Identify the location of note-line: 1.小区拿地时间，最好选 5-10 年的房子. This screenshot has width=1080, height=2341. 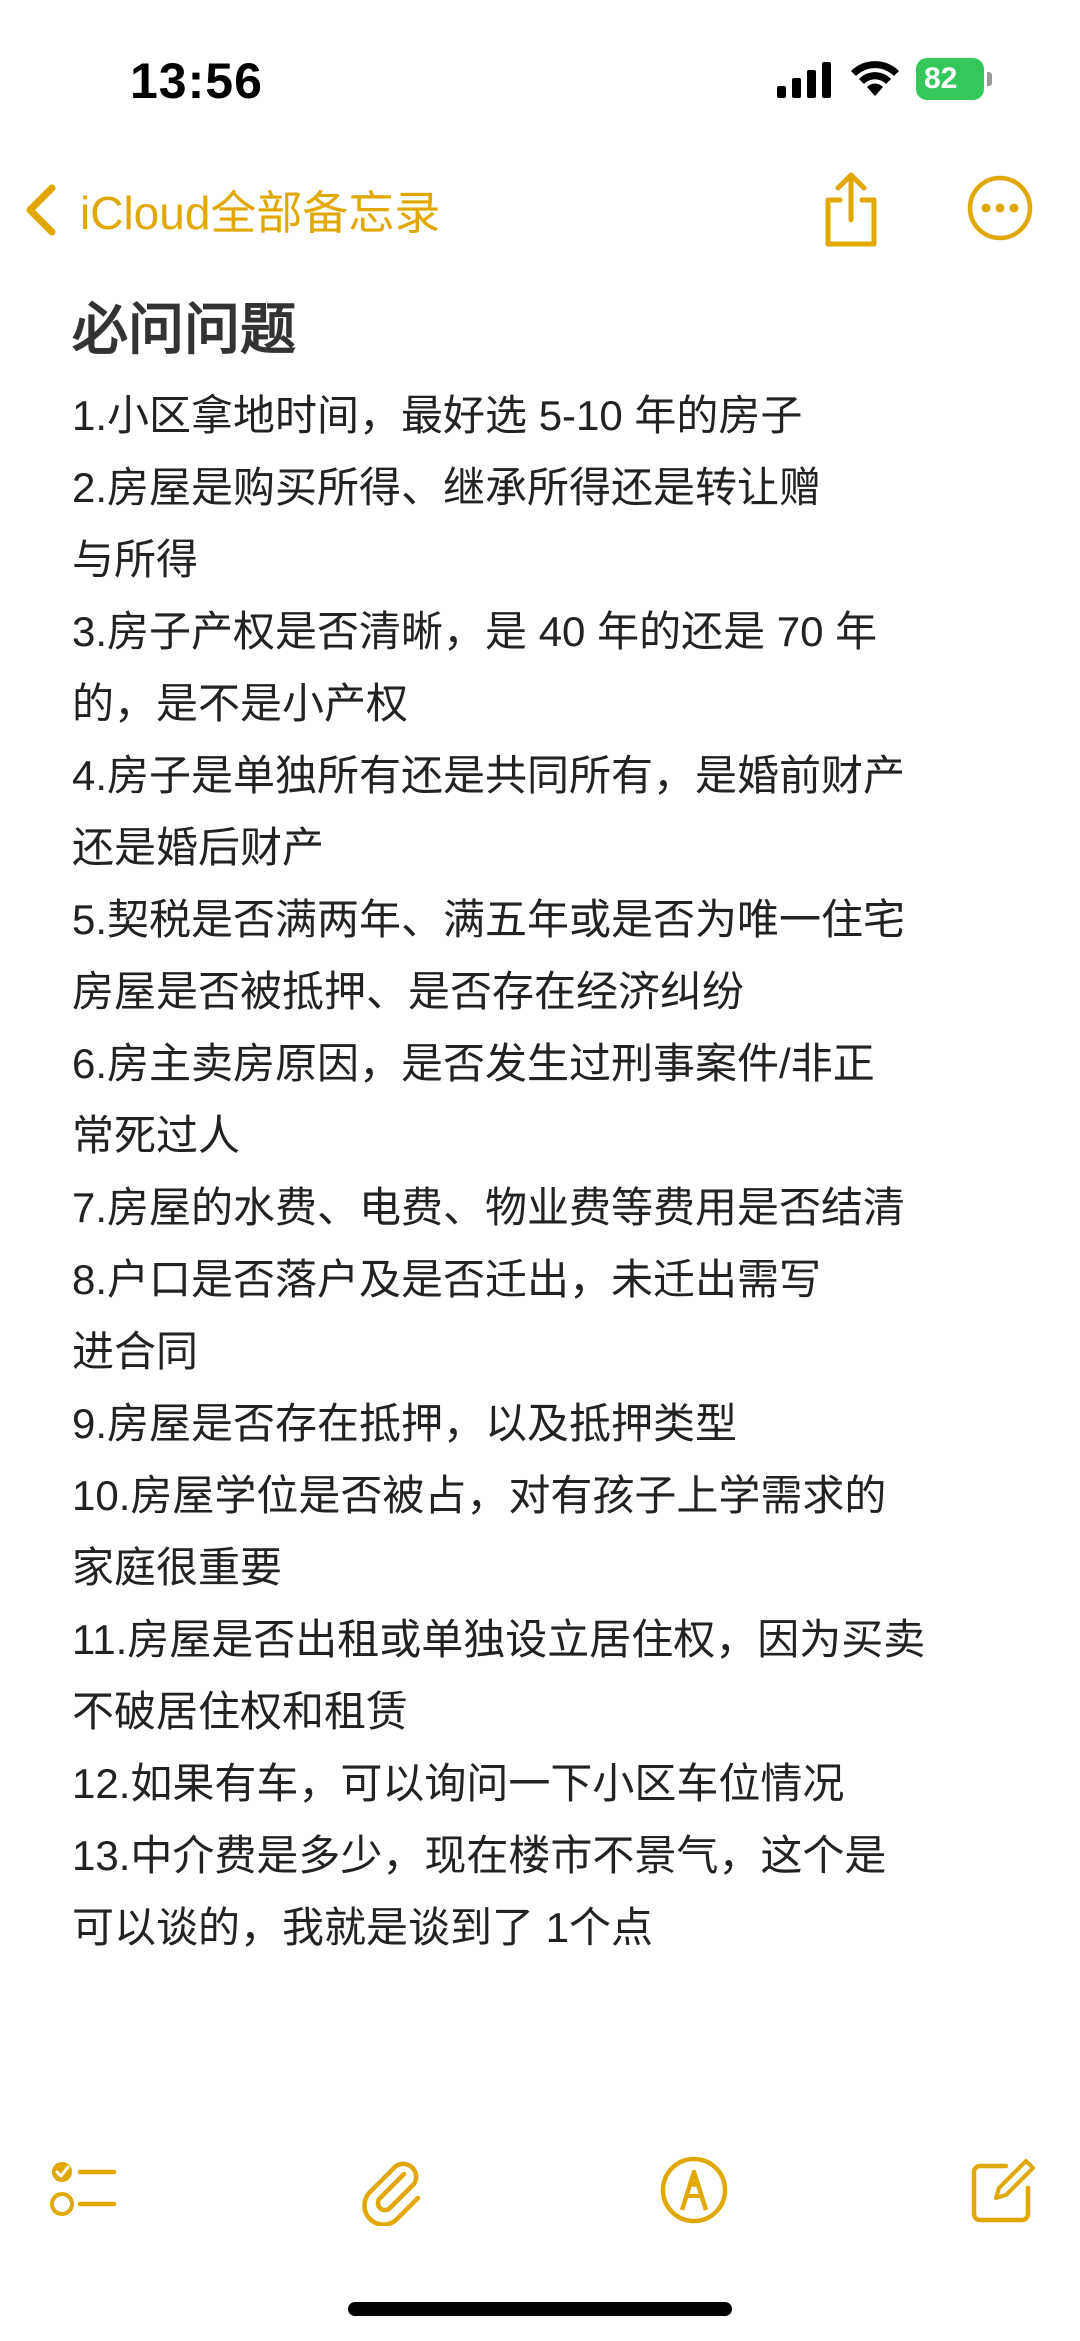
(437, 415).